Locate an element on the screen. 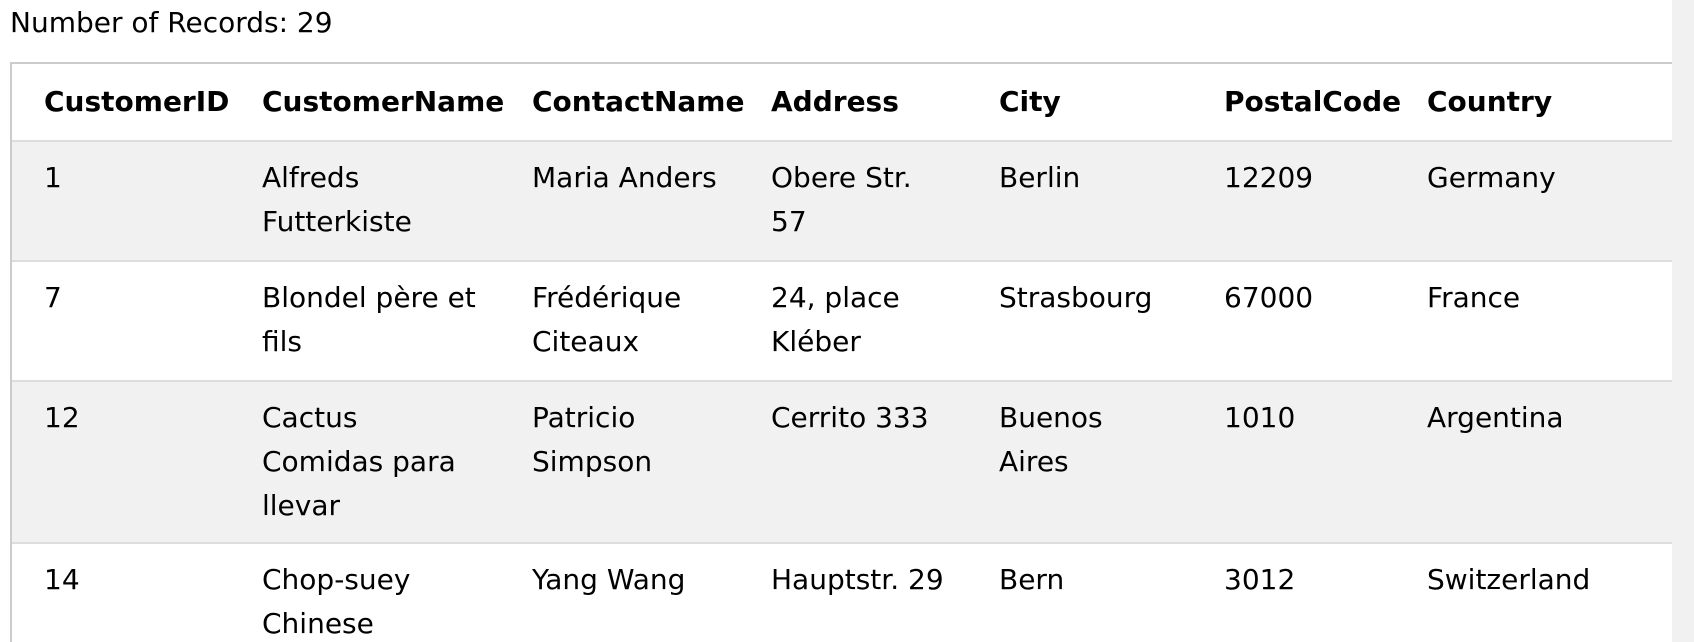 The width and height of the screenshot is (1694, 642). cell-address: Cerrito 333 is located at coordinates (853, 462).